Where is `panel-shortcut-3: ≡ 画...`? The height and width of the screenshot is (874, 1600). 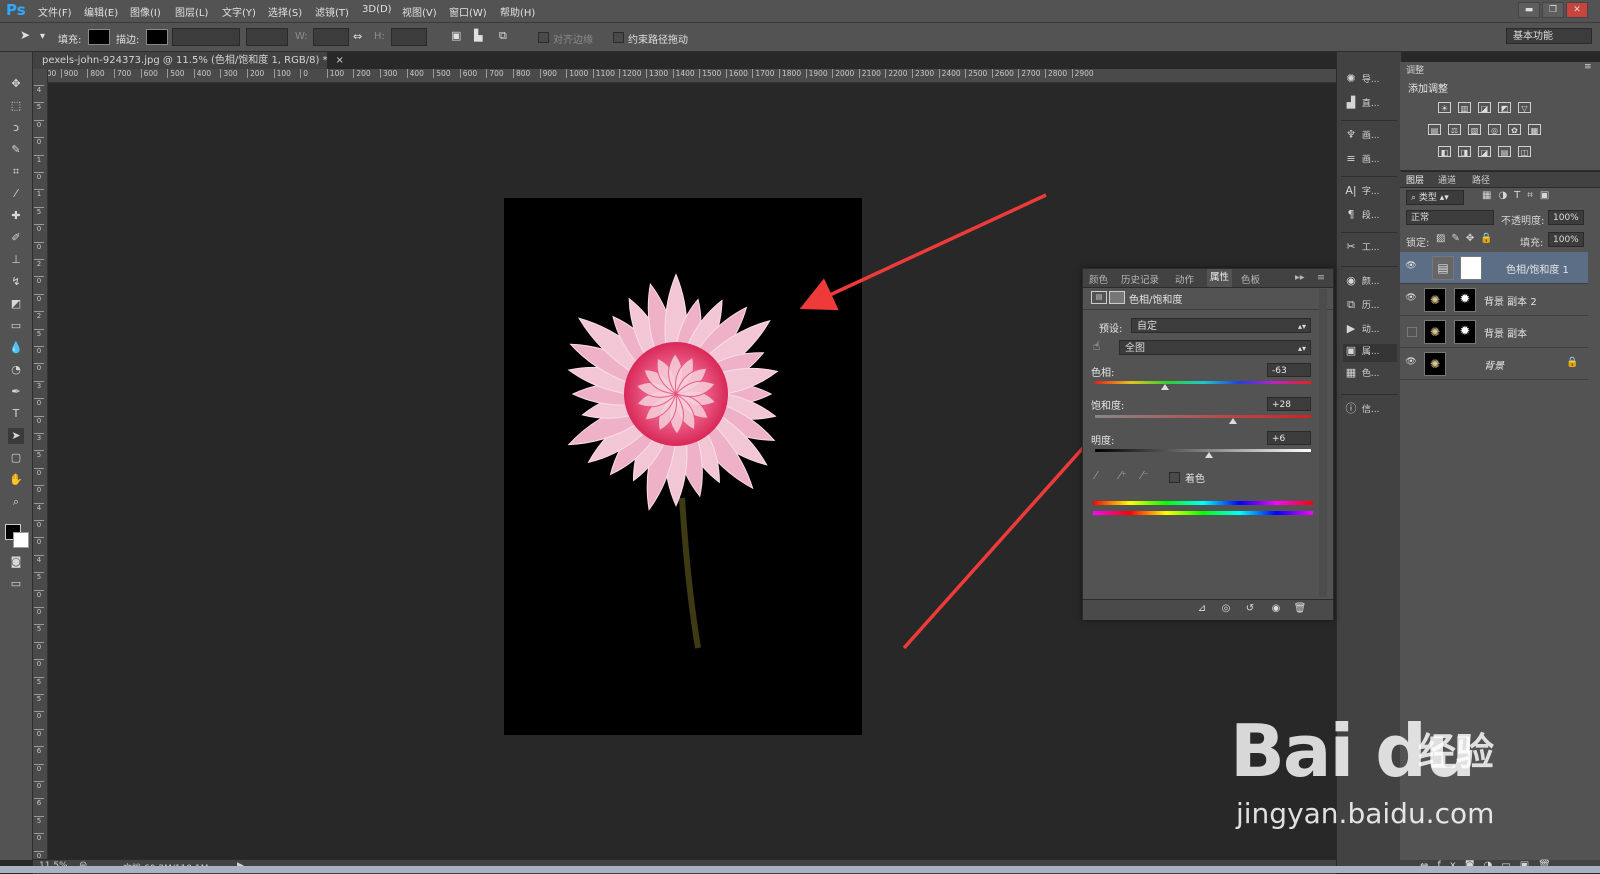
panel-shortcut-3: ≡ 画... is located at coordinates (1370, 161).